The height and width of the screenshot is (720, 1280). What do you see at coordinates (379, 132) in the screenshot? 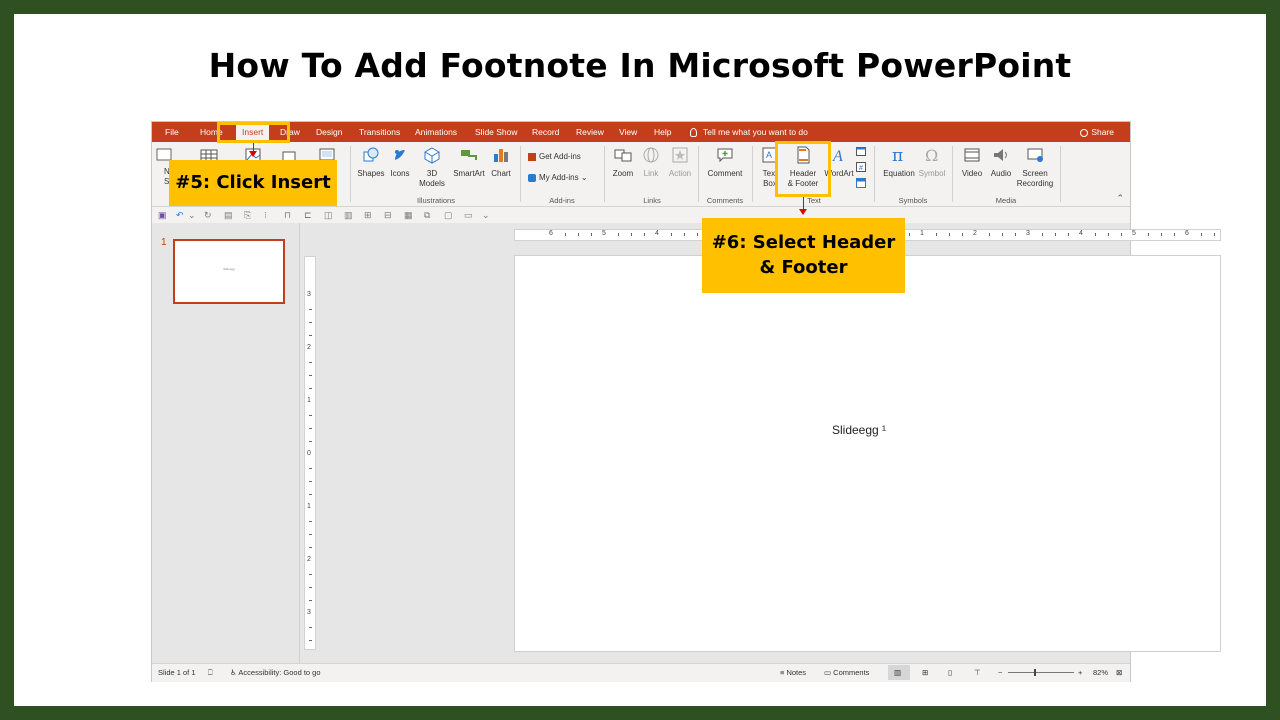
I see `tab-transitions: Transitions` at bounding box center [379, 132].